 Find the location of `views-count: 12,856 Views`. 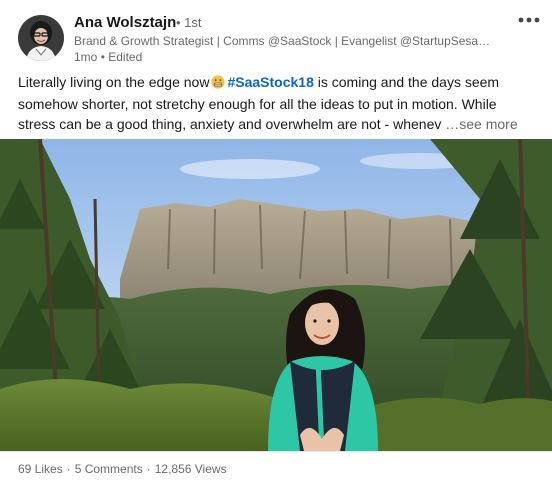

views-count: 12,856 Views is located at coordinates (191, 469).